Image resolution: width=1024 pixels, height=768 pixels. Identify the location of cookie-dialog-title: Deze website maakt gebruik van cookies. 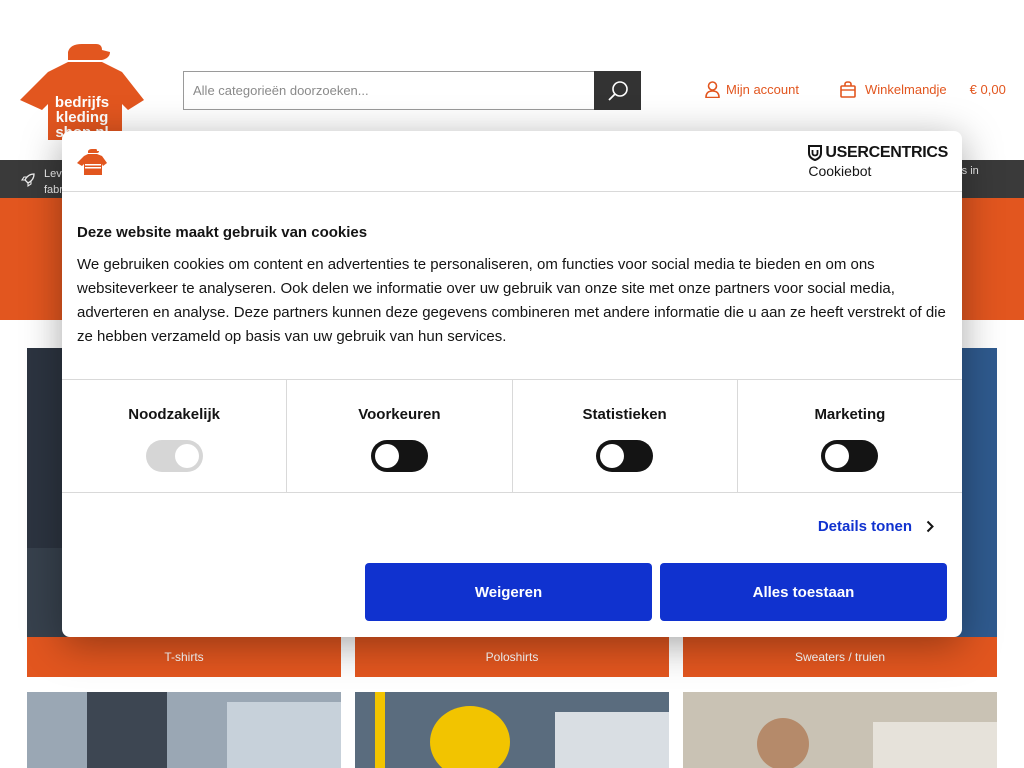
(222, 232).